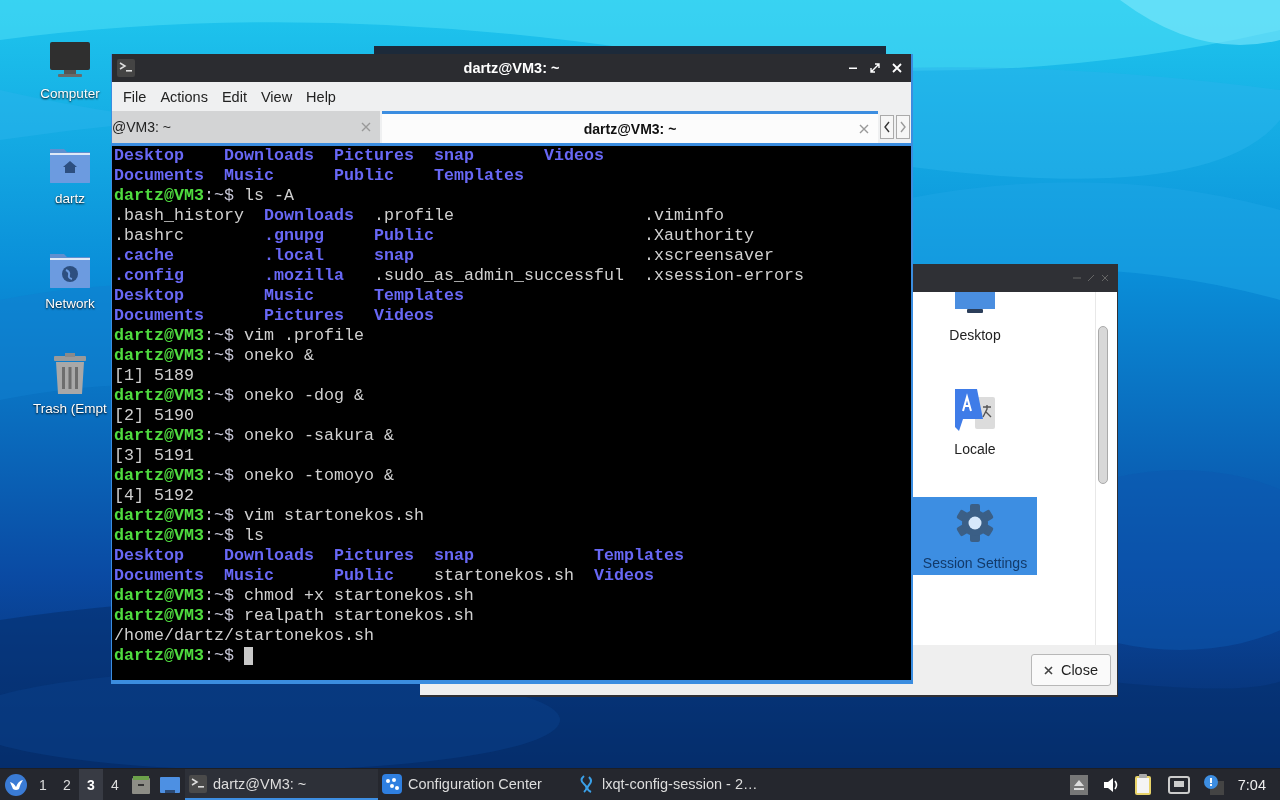 This screenshot has width=1280, height=800. Describe the element at coordinates (43, 784) in the screenshot. I see `desktop-button: 1` at that location.